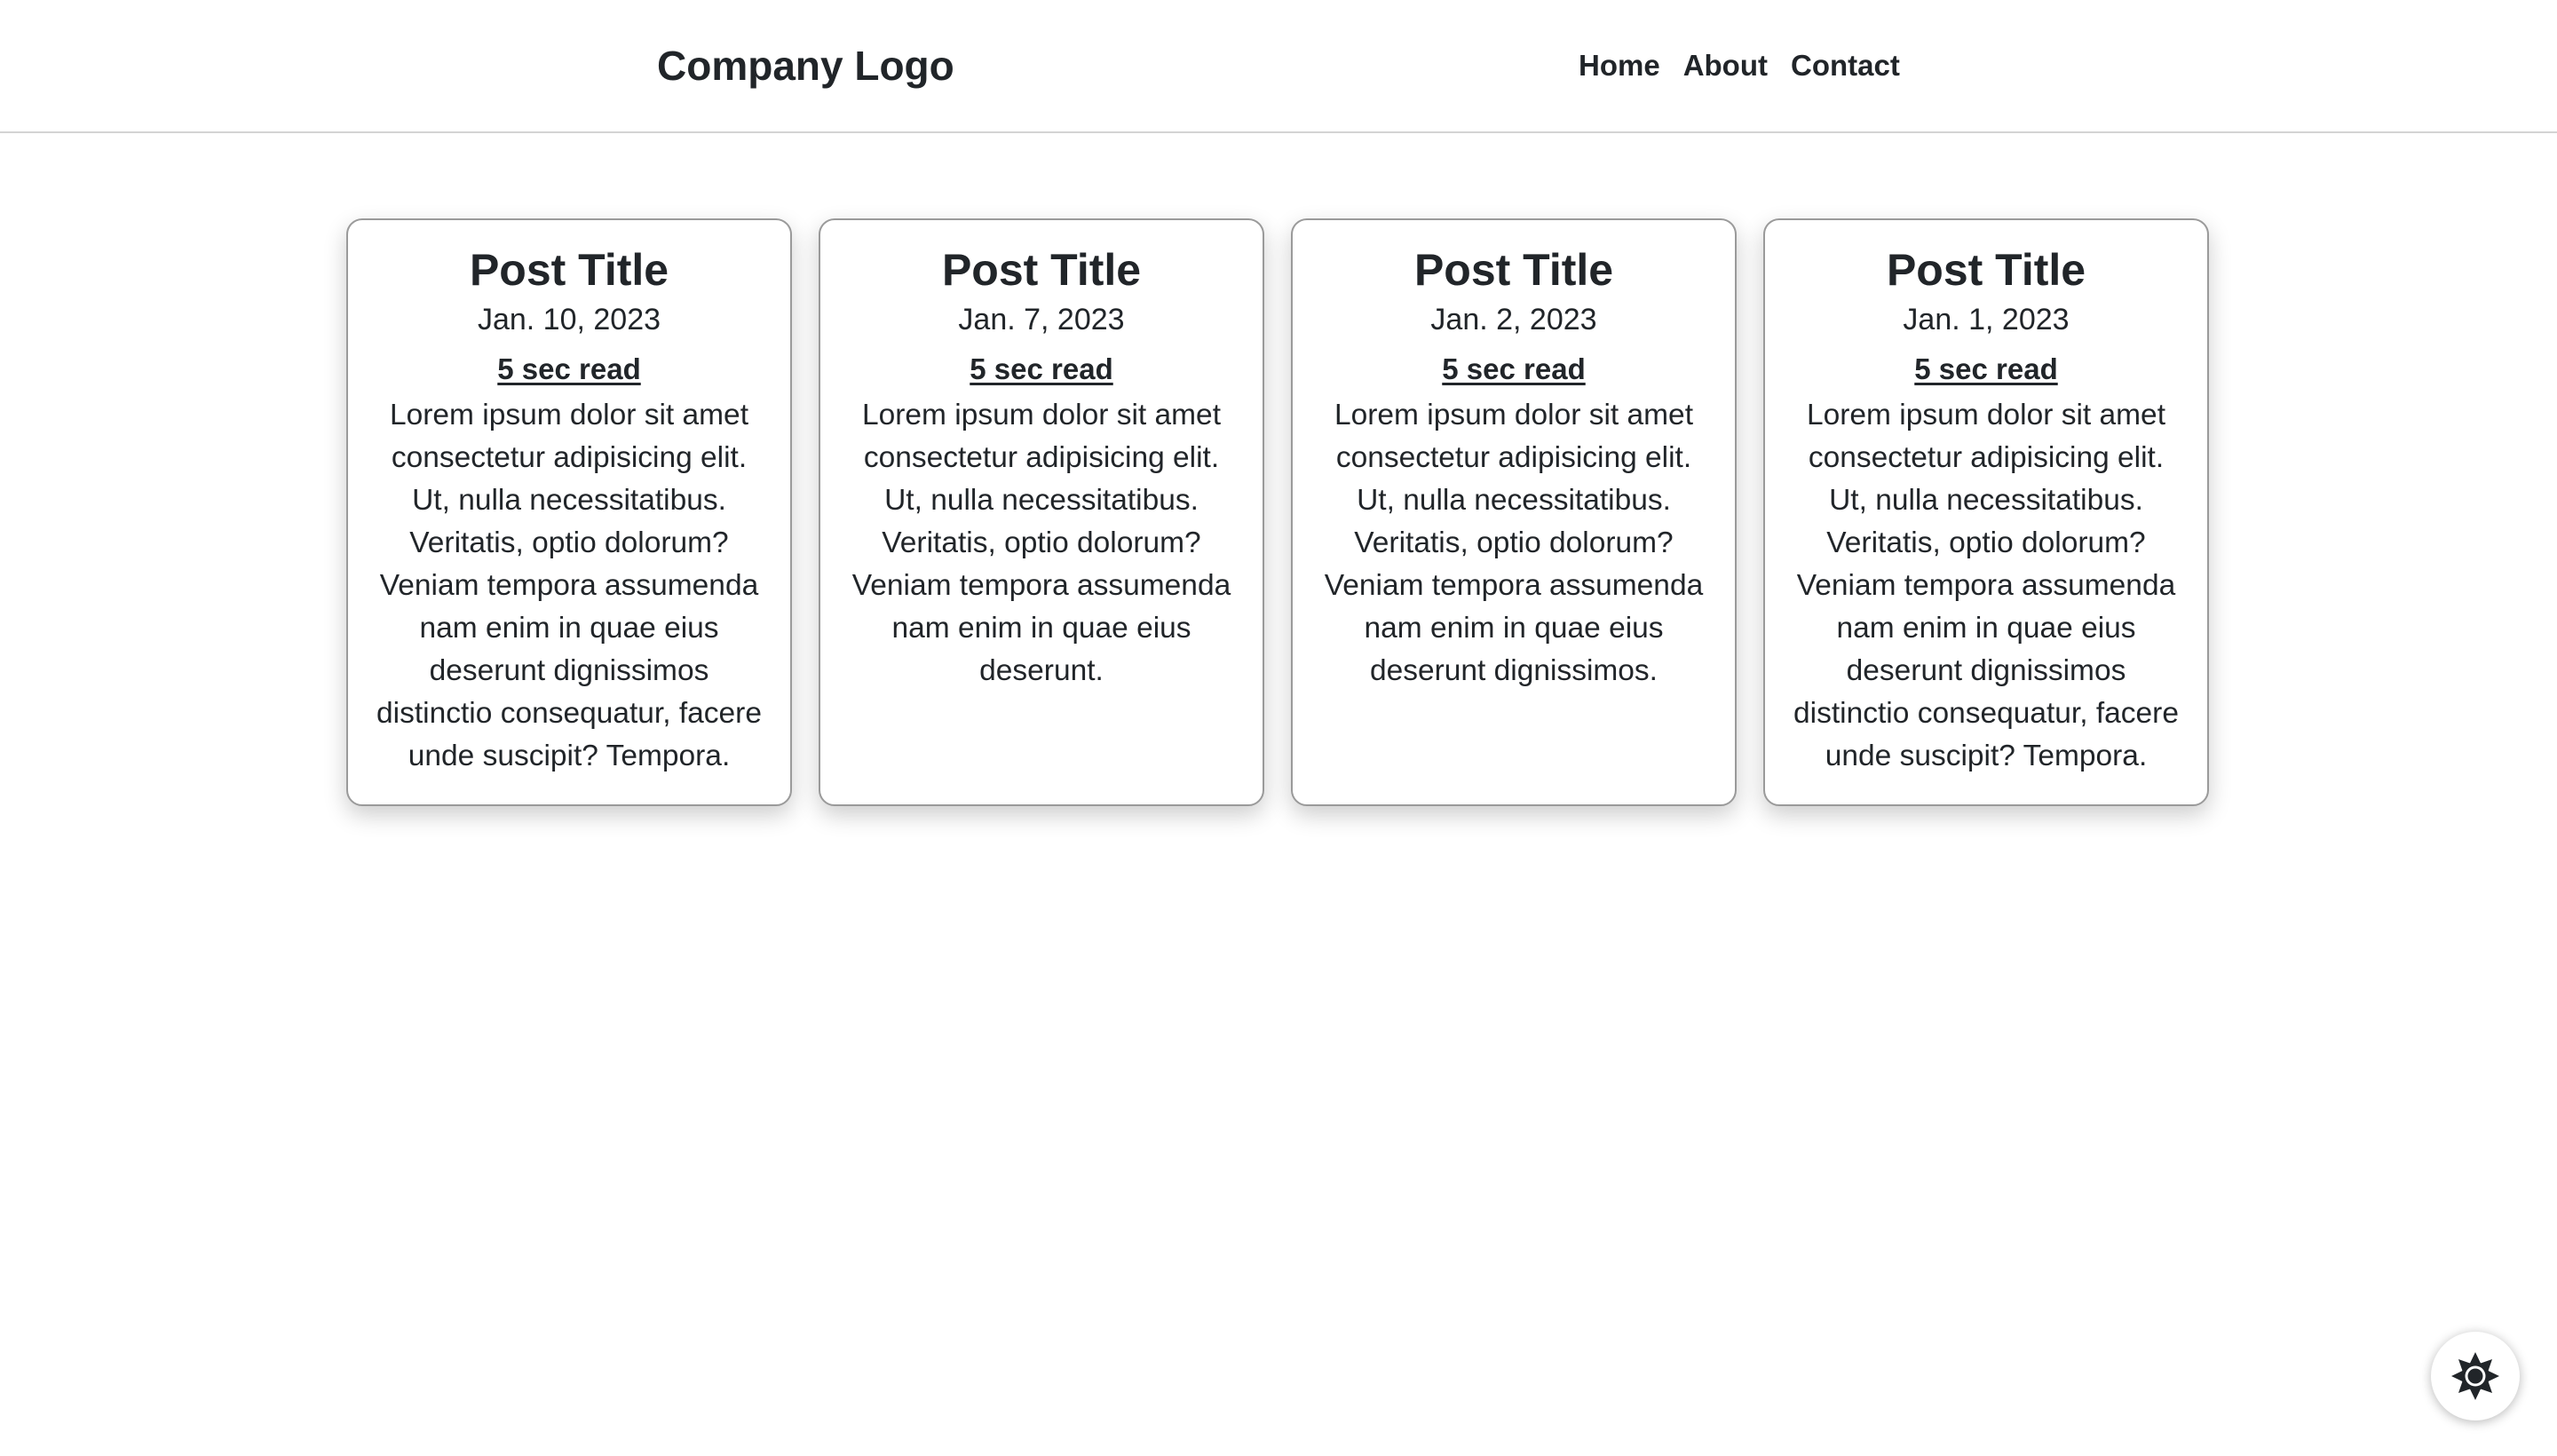 Image resolution: width=2557 pixels, height=1456 pixels. Describe the element at coordinates (1278, 66) in the screenshot. I see `site-header: Company Logo Home About Contact` at that location.